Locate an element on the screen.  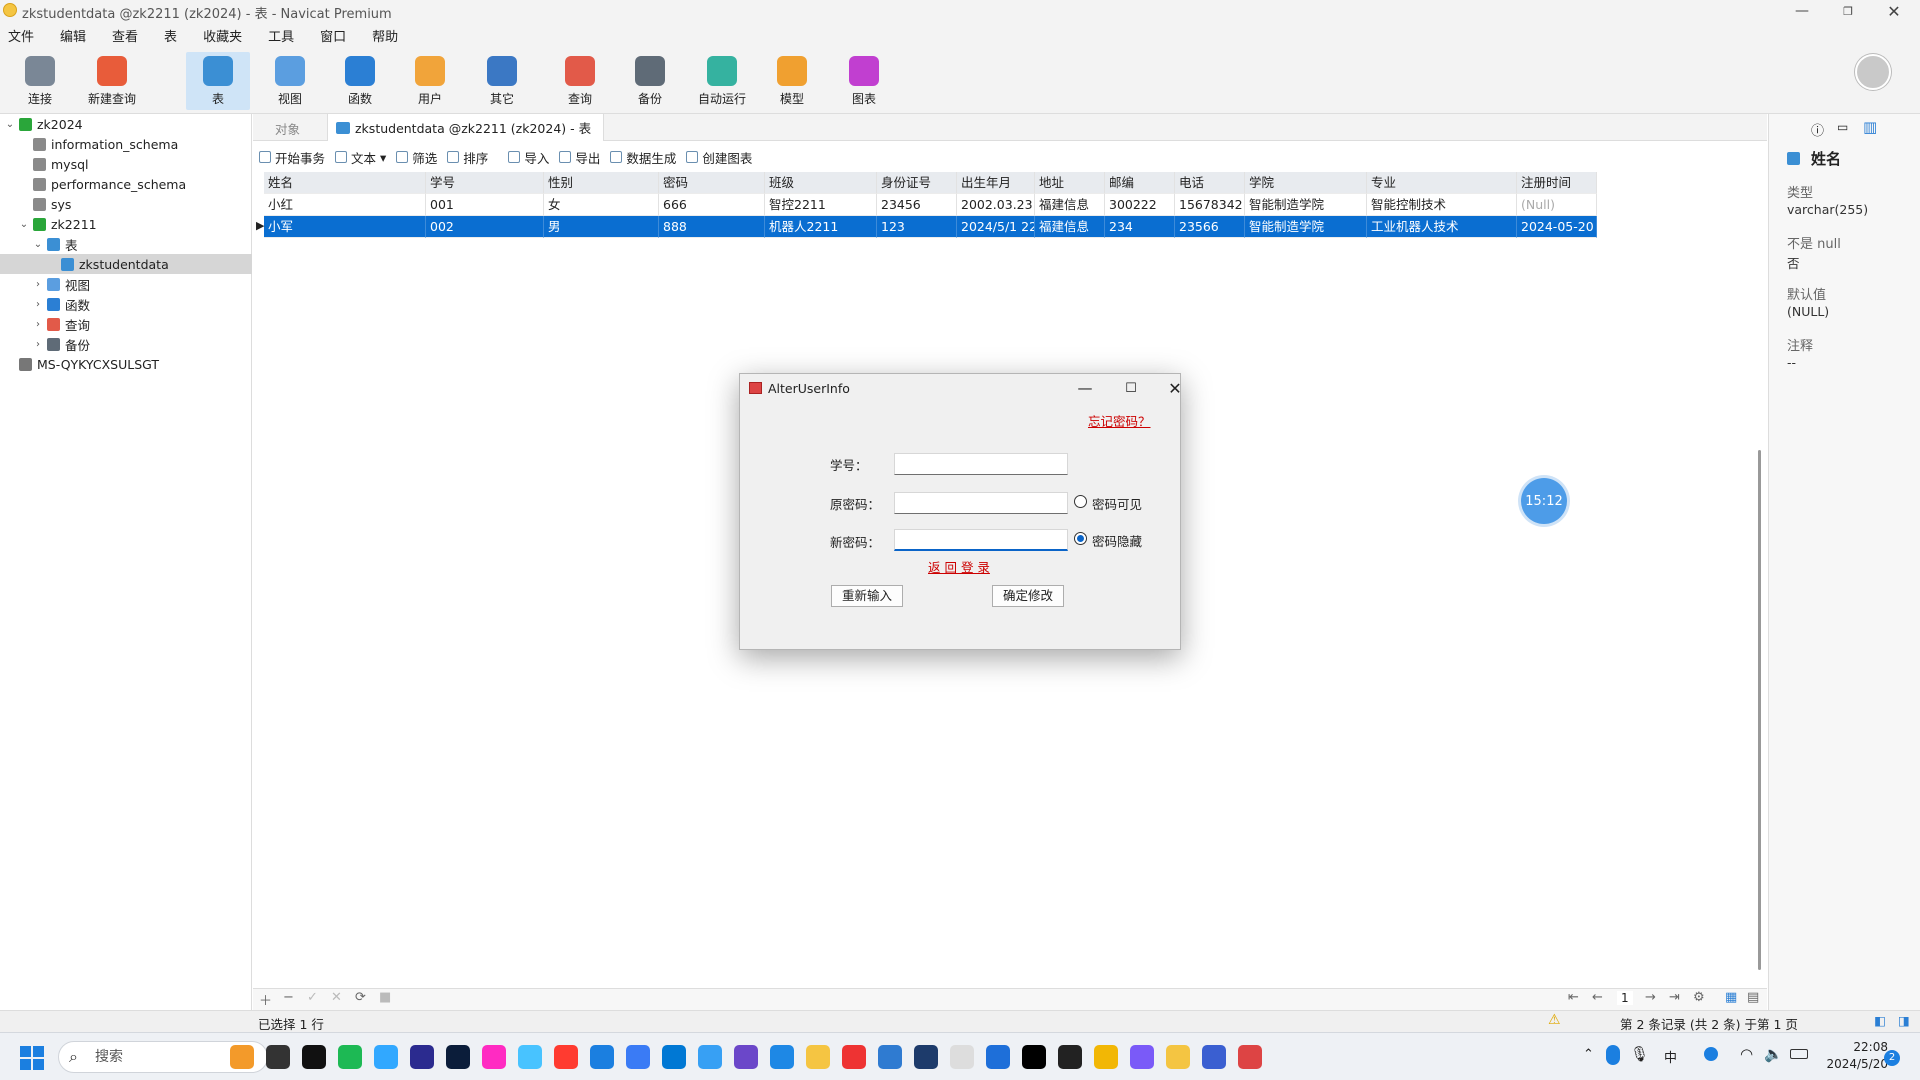
table-cell: 23566 is located at coordinates (1210, 227).